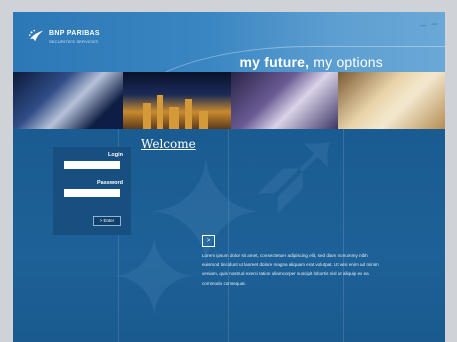 The width and height of the screenshot is (457, 342). Describe the element at coordinates (115, 155) in the screenshot. I see `login-label: Login` at that location.